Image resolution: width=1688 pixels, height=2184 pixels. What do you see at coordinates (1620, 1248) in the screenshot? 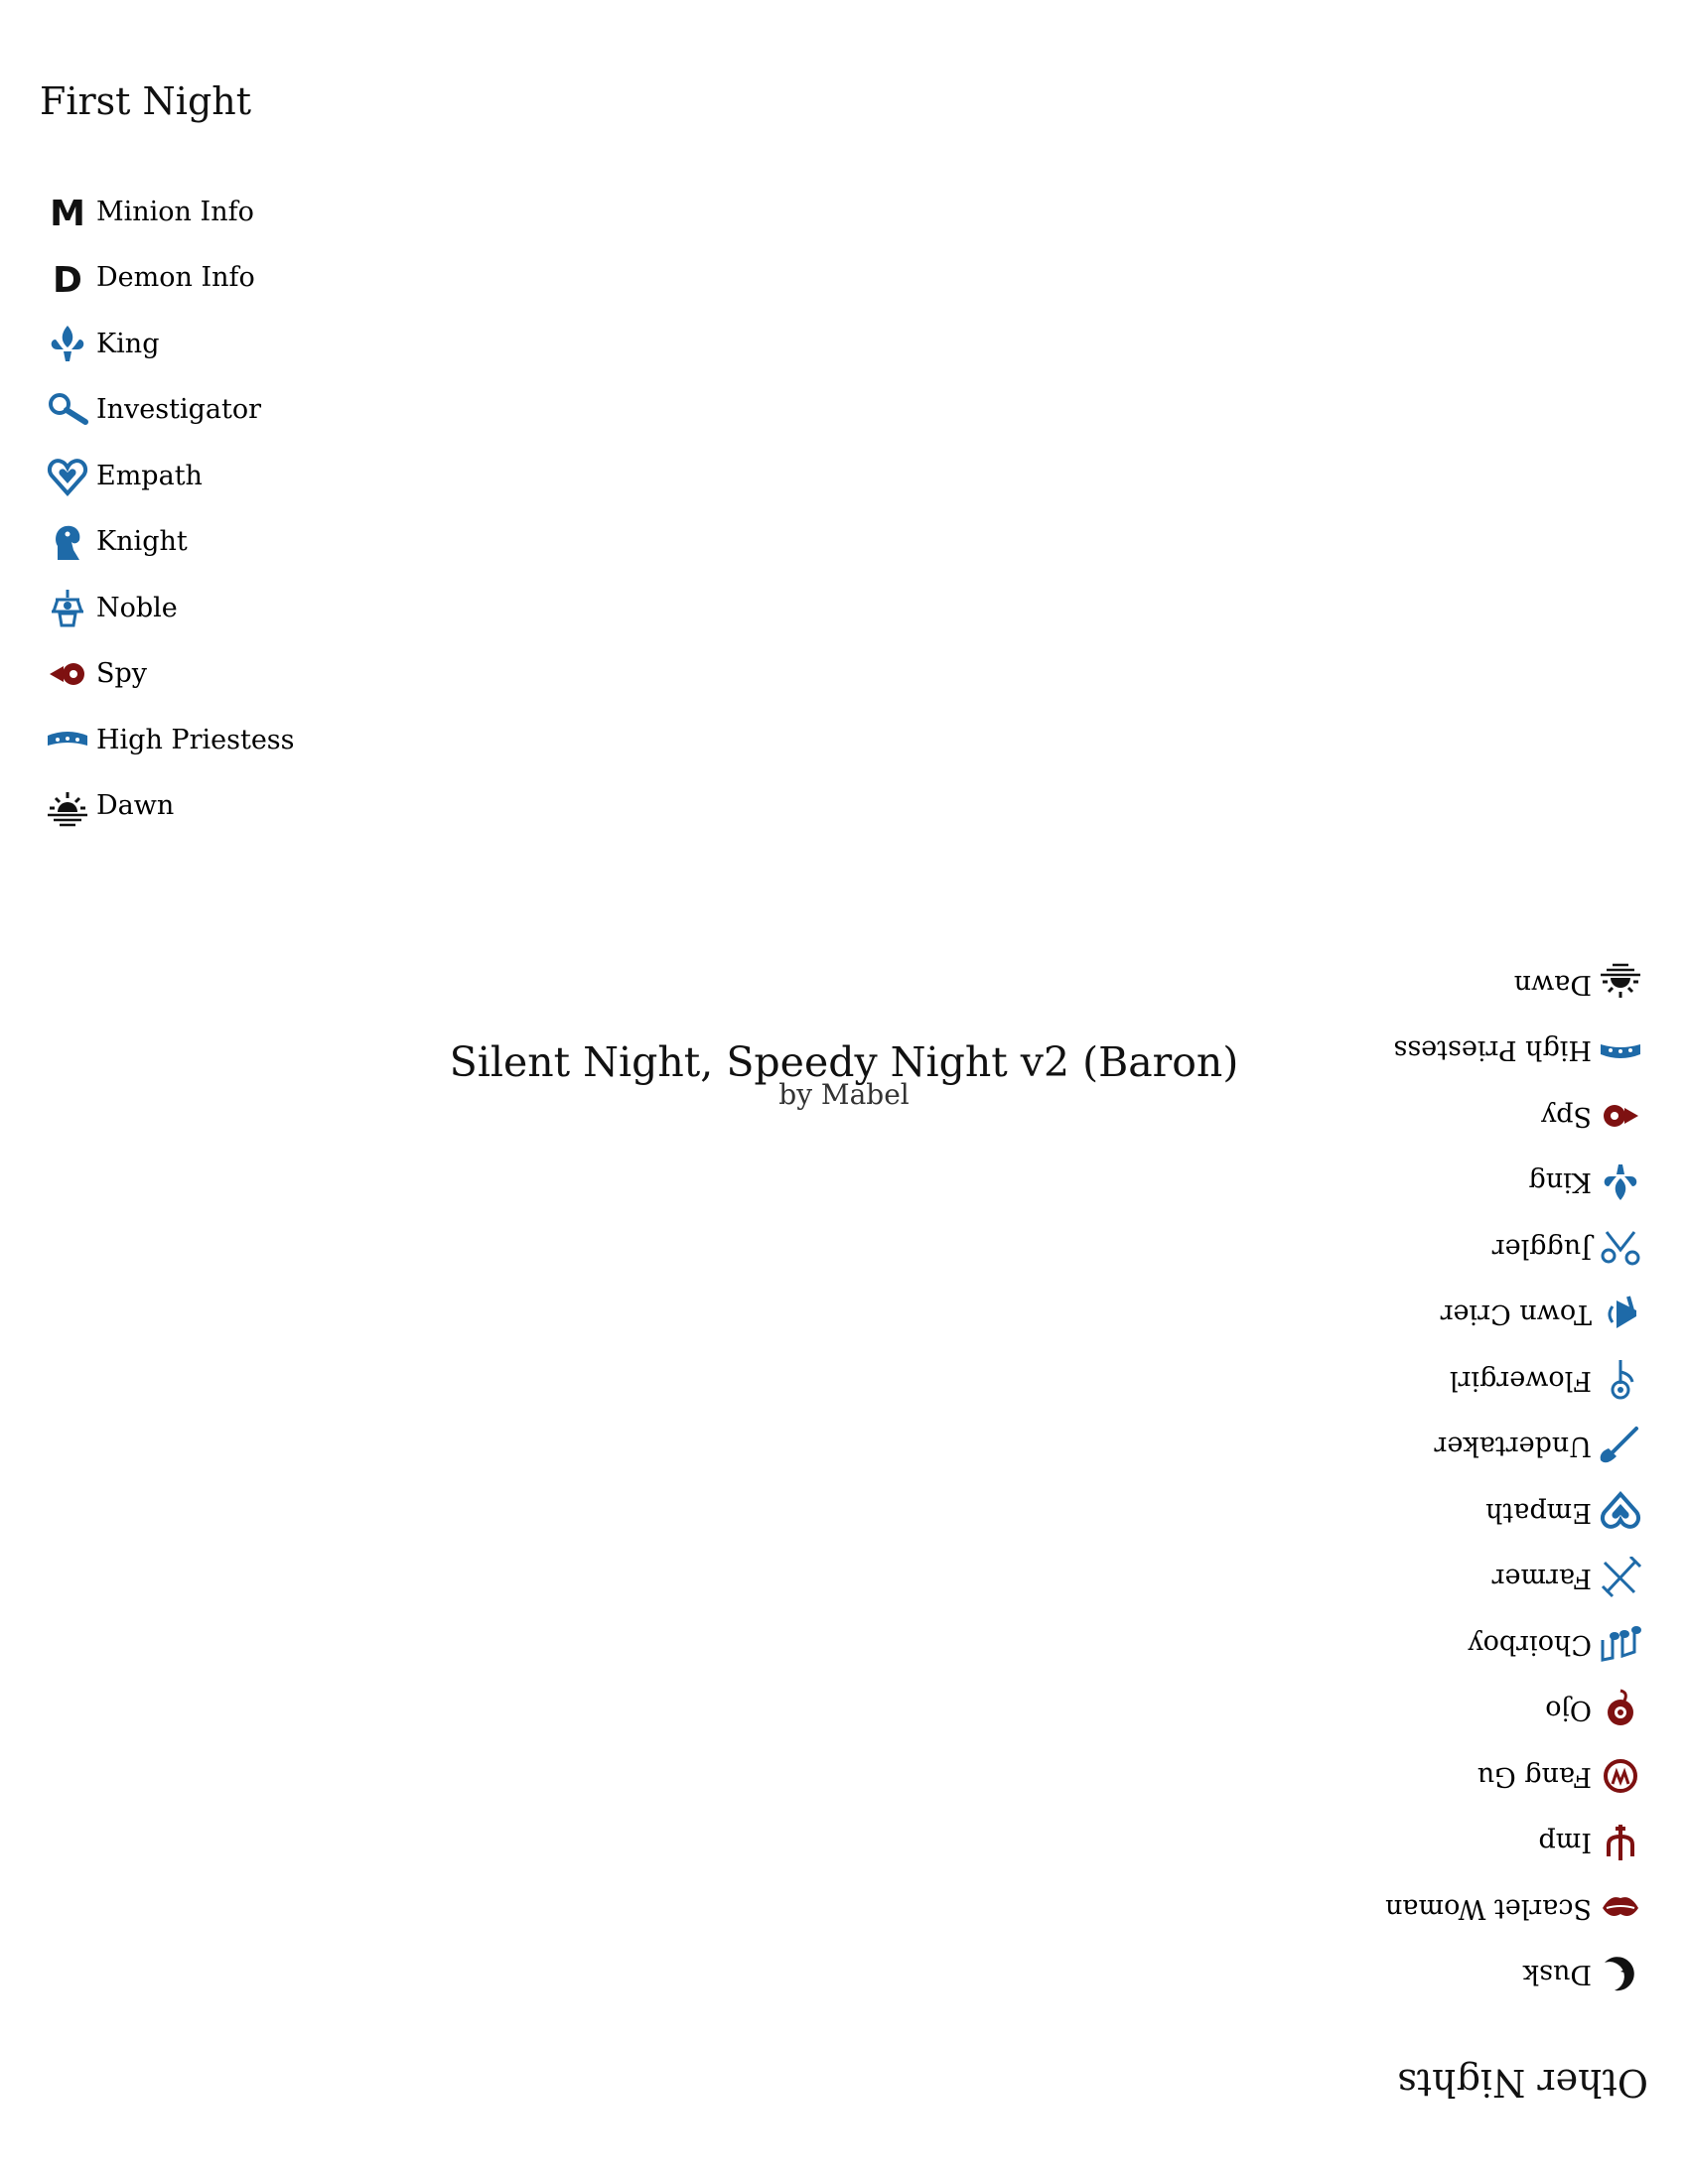
I see `juggler-icon` at bounding box center [1620, 1248].